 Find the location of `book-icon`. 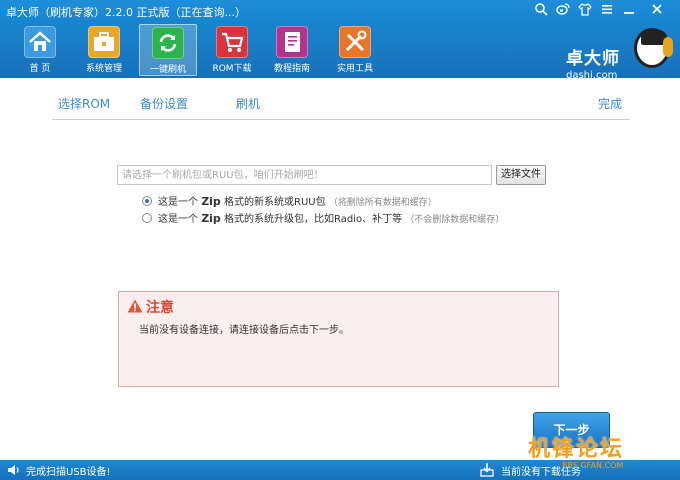

book-icon is located at coordinates (292, 42).